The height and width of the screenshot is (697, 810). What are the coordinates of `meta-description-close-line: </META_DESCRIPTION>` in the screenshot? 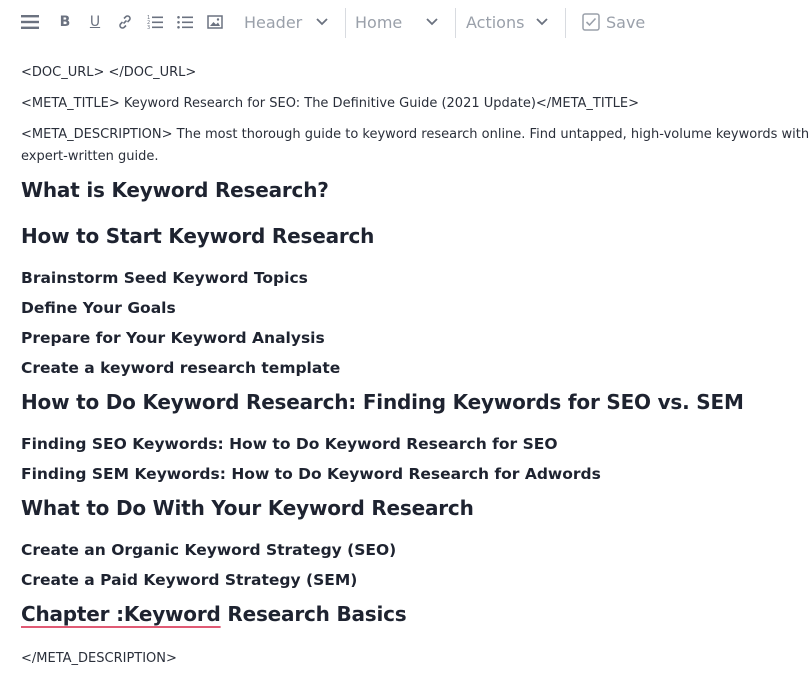 It's located at (99, 658).